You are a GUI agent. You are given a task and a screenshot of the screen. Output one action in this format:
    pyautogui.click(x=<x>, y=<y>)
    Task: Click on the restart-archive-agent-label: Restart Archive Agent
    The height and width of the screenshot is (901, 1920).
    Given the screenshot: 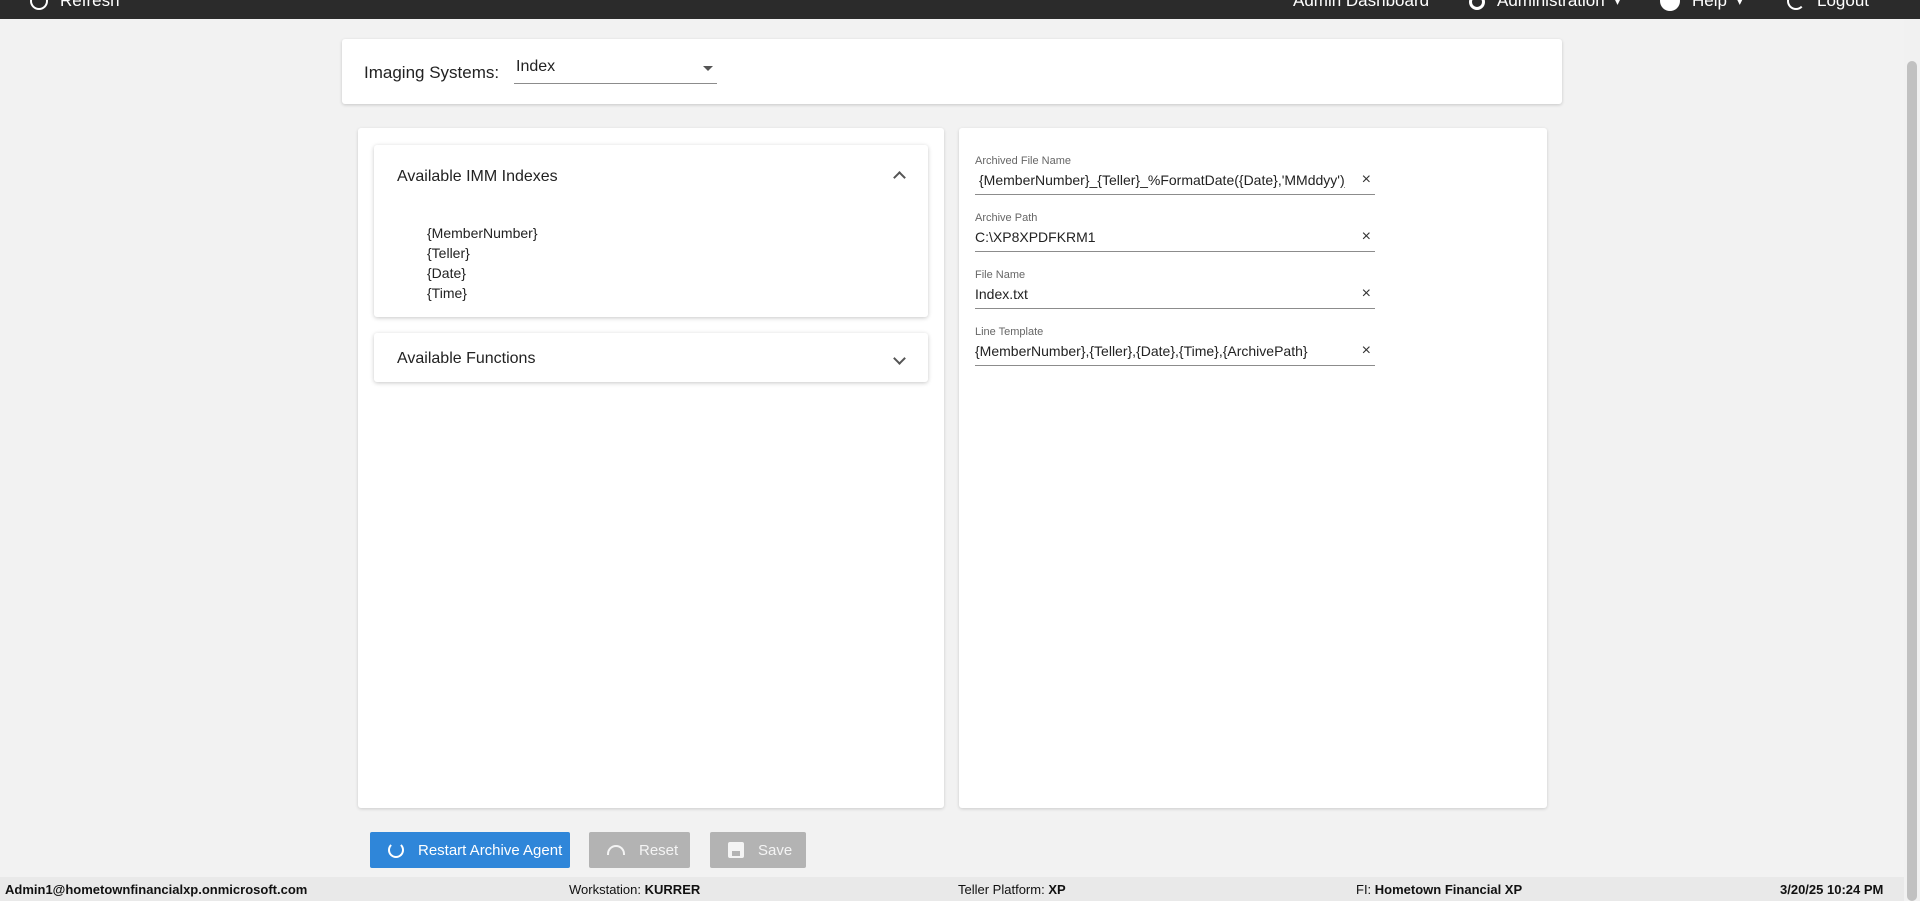 What is the action you would take?
    pyautogui.click(x=490, y=850)
    